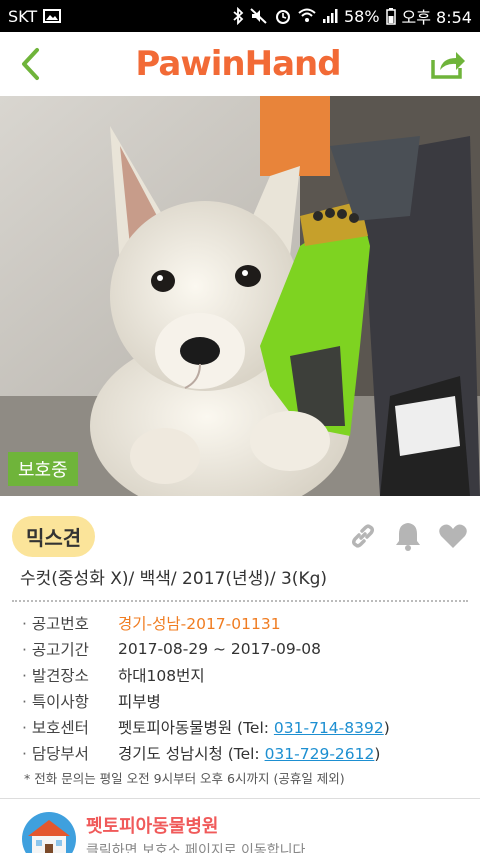  I want to click on notification-button, so click(408, 536).